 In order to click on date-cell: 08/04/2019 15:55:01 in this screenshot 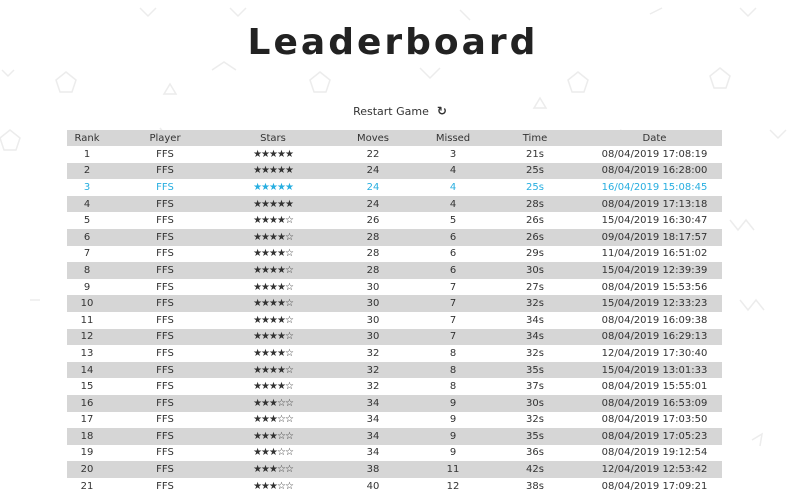, I will do `click(654, 386)`.